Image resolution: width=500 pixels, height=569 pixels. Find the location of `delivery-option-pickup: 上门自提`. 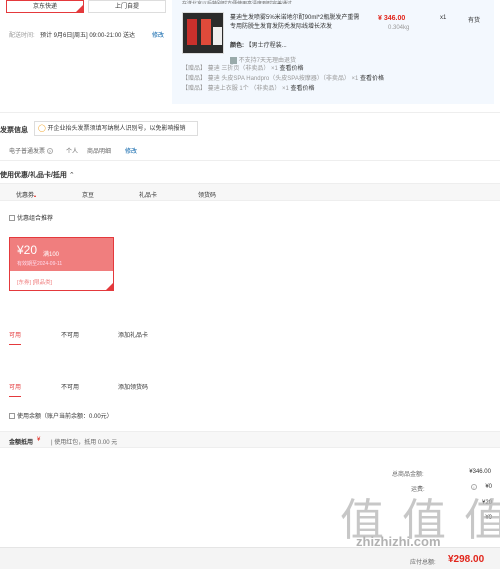

delivery-option-pickup: 上门自提 is located at coordinates (127, 6).